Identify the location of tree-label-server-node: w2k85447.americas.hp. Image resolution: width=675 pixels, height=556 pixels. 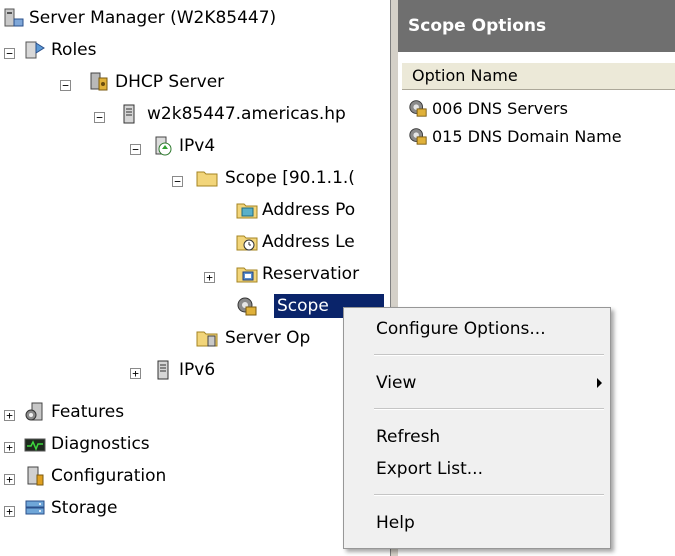
(246, 114).